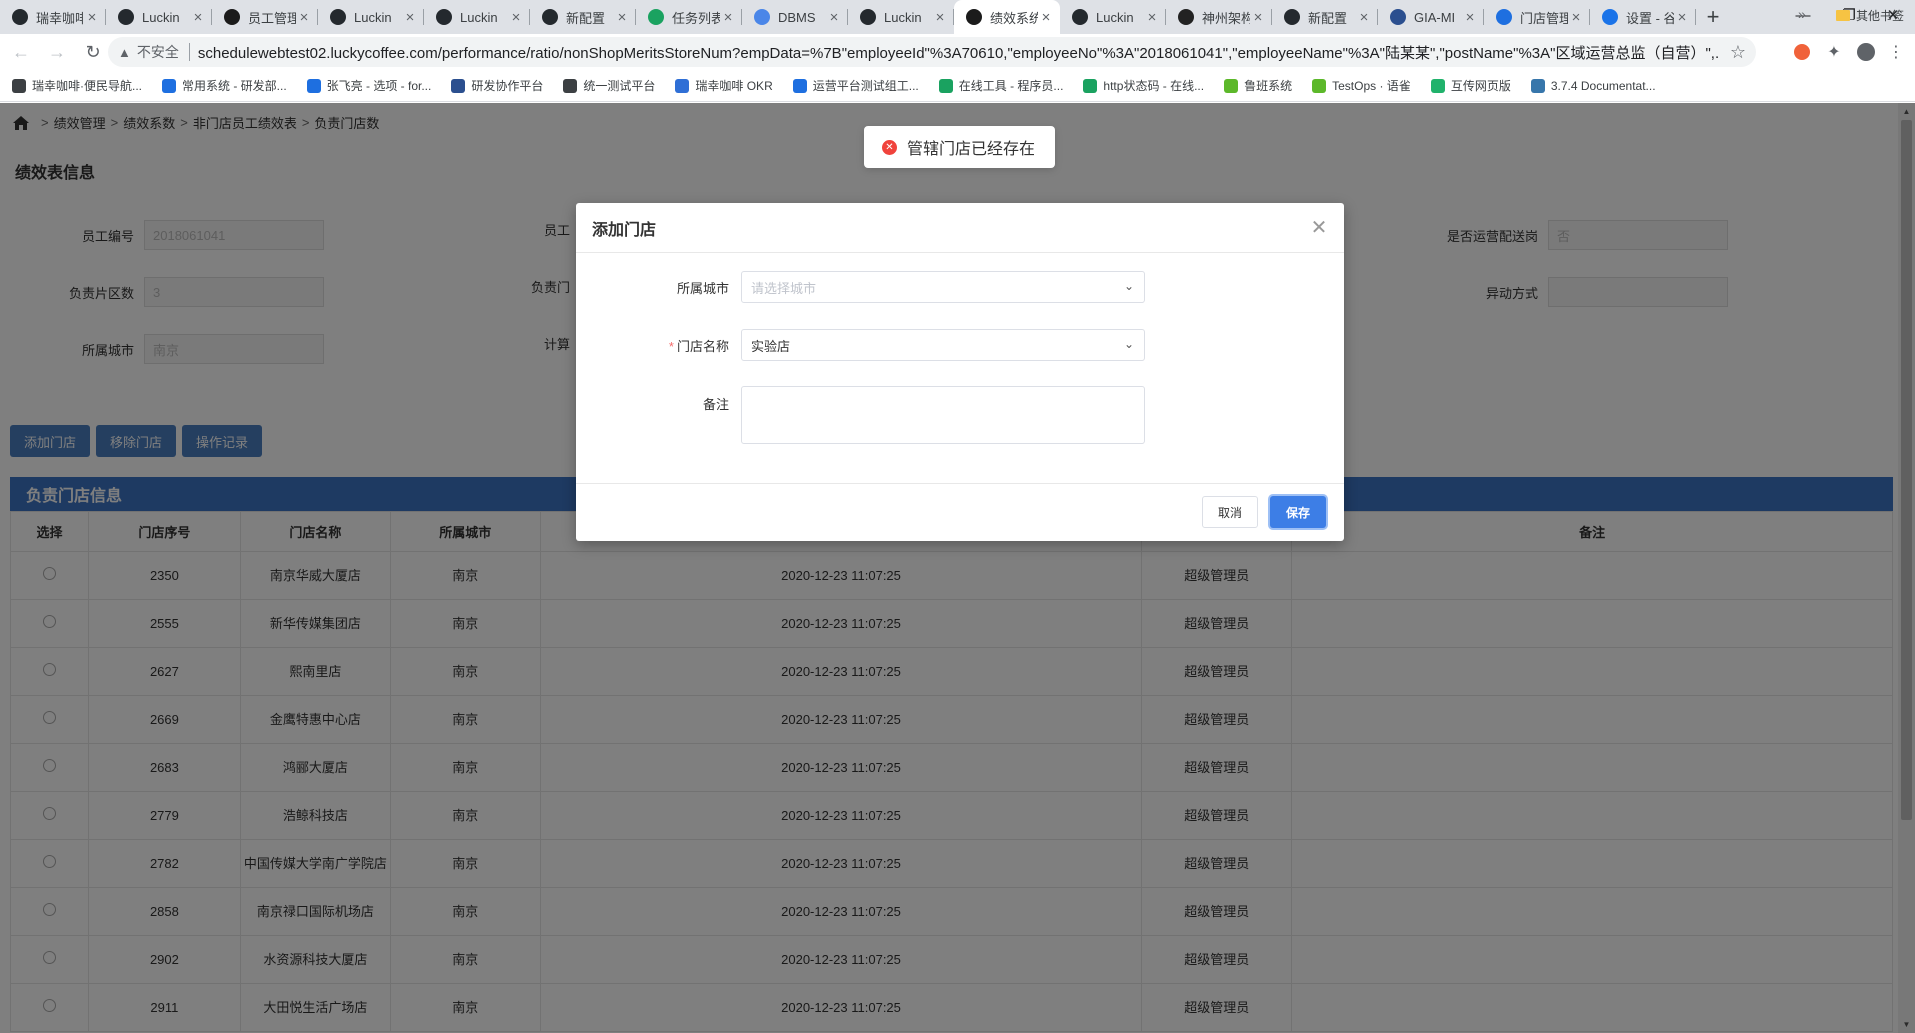 The height and width of the screenshot is (1033, 1915). Describe the element at coordinates (1866, 52) in the screenshot. I see `profile-icon` at that location.